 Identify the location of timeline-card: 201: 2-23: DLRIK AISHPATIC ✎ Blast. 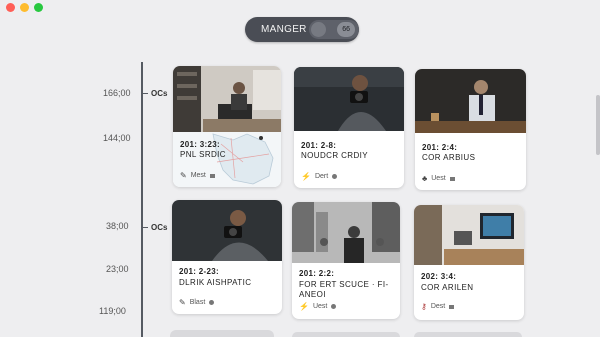
(227, 257).